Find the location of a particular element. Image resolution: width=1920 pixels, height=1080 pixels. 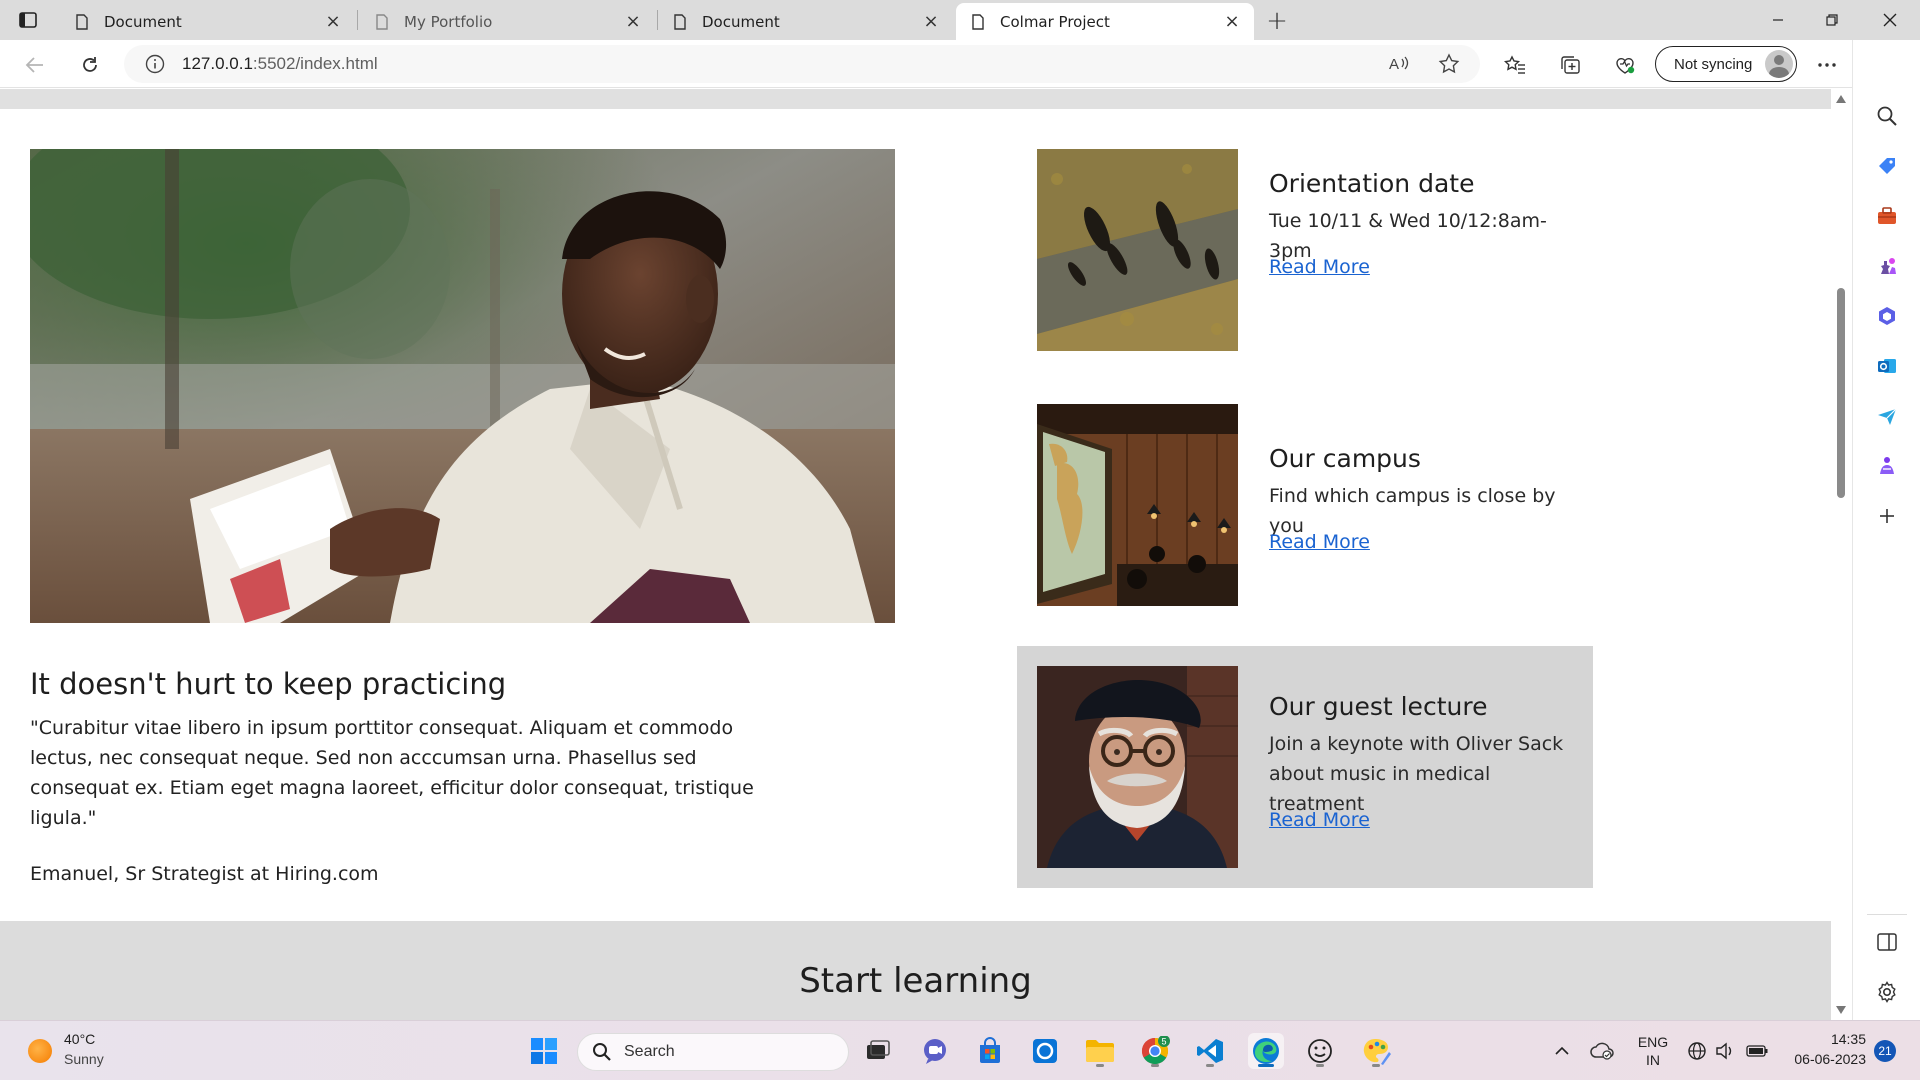

settings-gear-icon is located at coordinates (1887, 992).